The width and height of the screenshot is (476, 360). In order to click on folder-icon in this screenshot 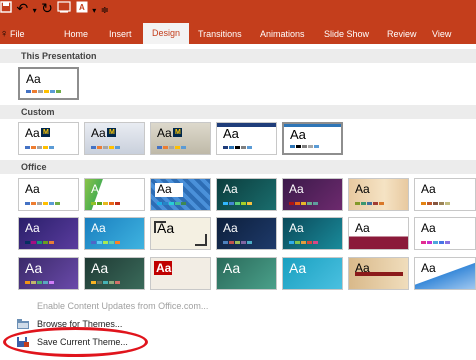, I will do `click(23, 324)`.